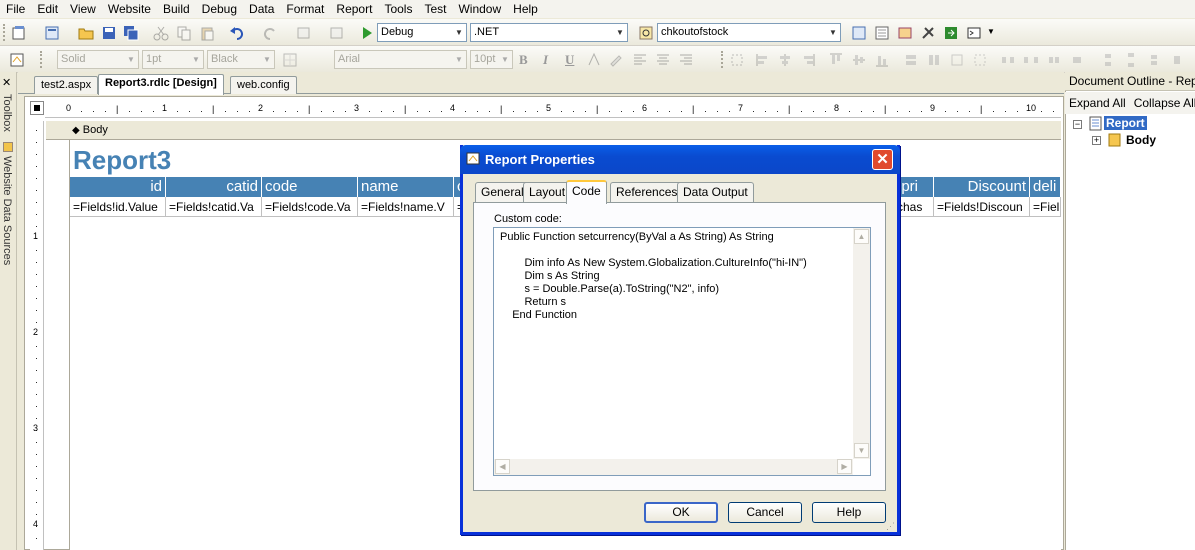 The width and height of the screenshot is (1195, 550). Describe the element at coordinates (882, 33) in the screenshot. I see `properties-window-icon` at that location.